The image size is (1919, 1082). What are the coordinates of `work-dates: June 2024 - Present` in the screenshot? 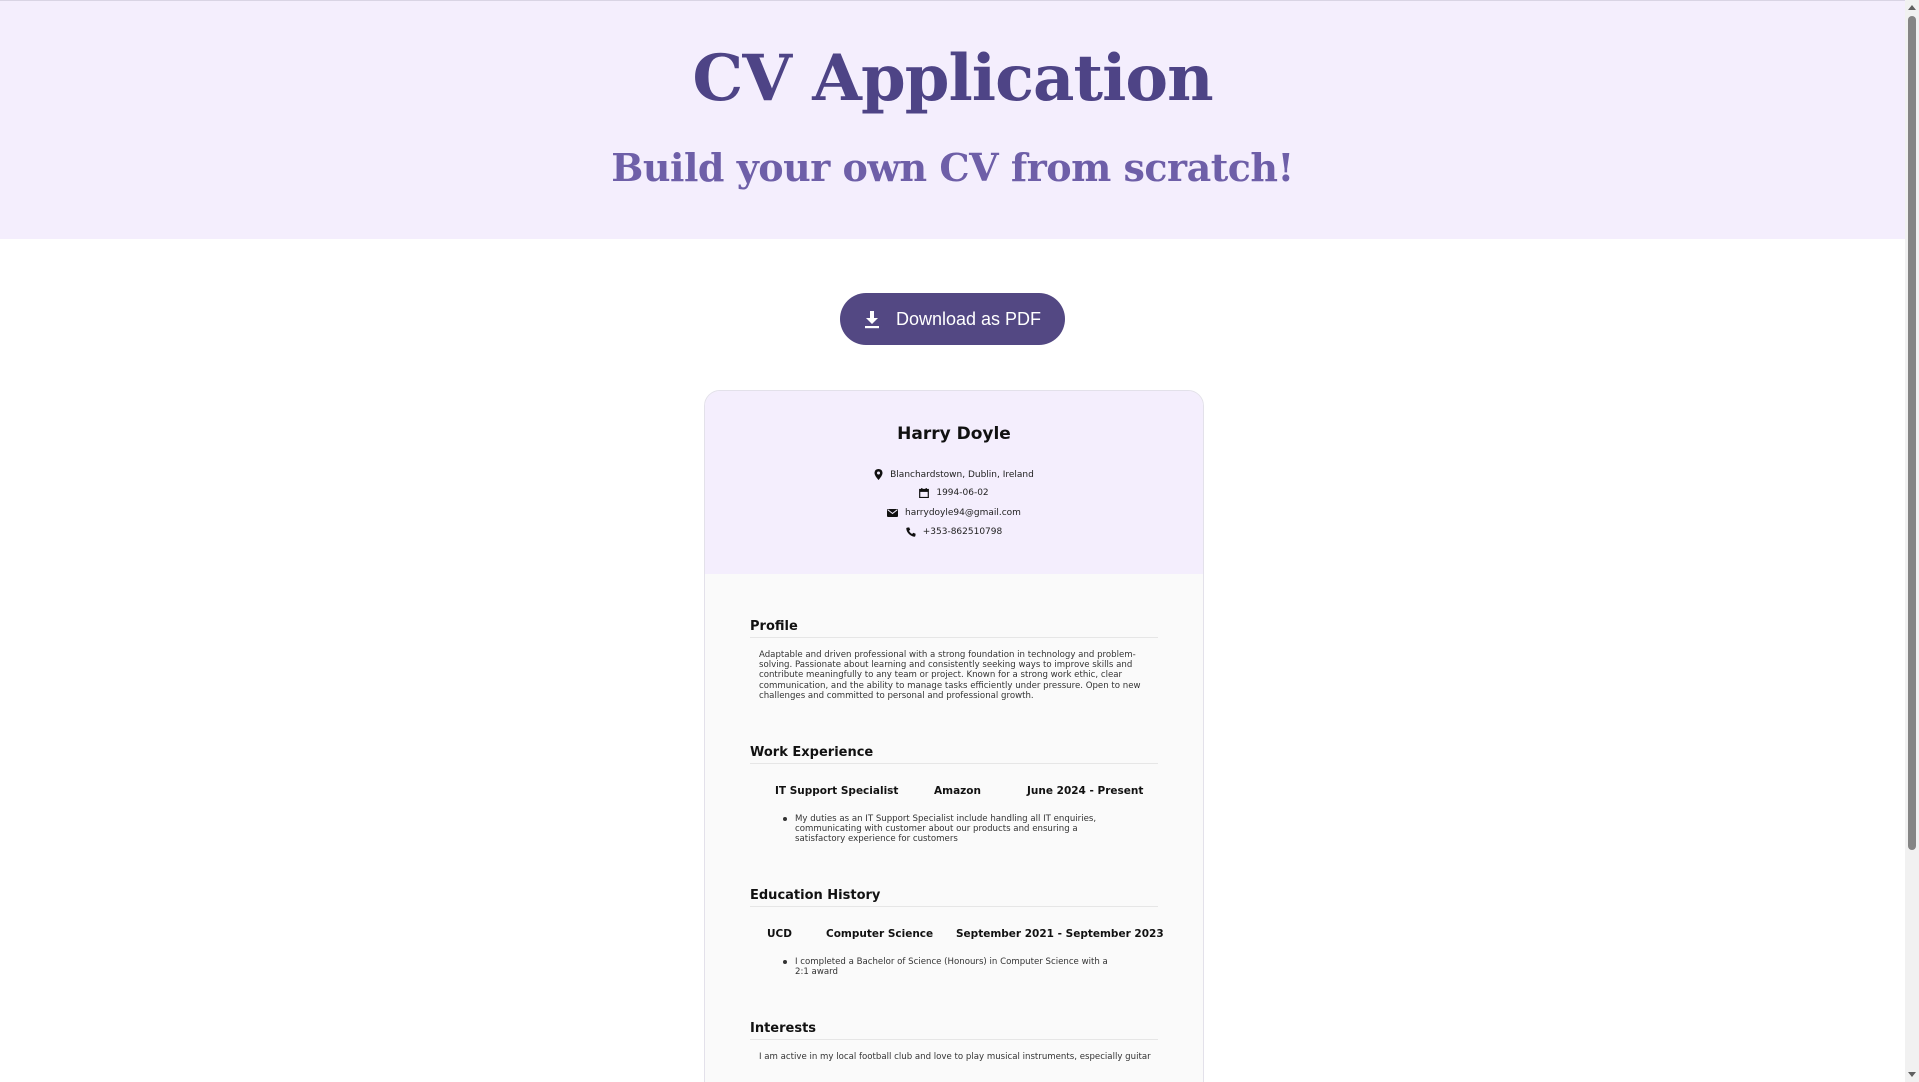 It's located at (1085, 791).